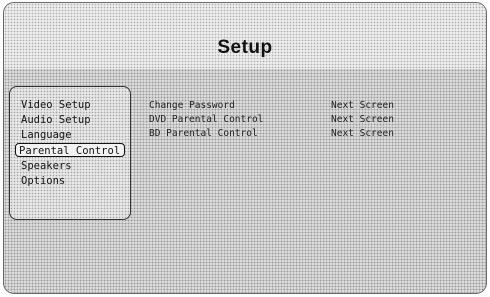  I want to click on setting-change-password-label: Change Password, so click(192, 105).